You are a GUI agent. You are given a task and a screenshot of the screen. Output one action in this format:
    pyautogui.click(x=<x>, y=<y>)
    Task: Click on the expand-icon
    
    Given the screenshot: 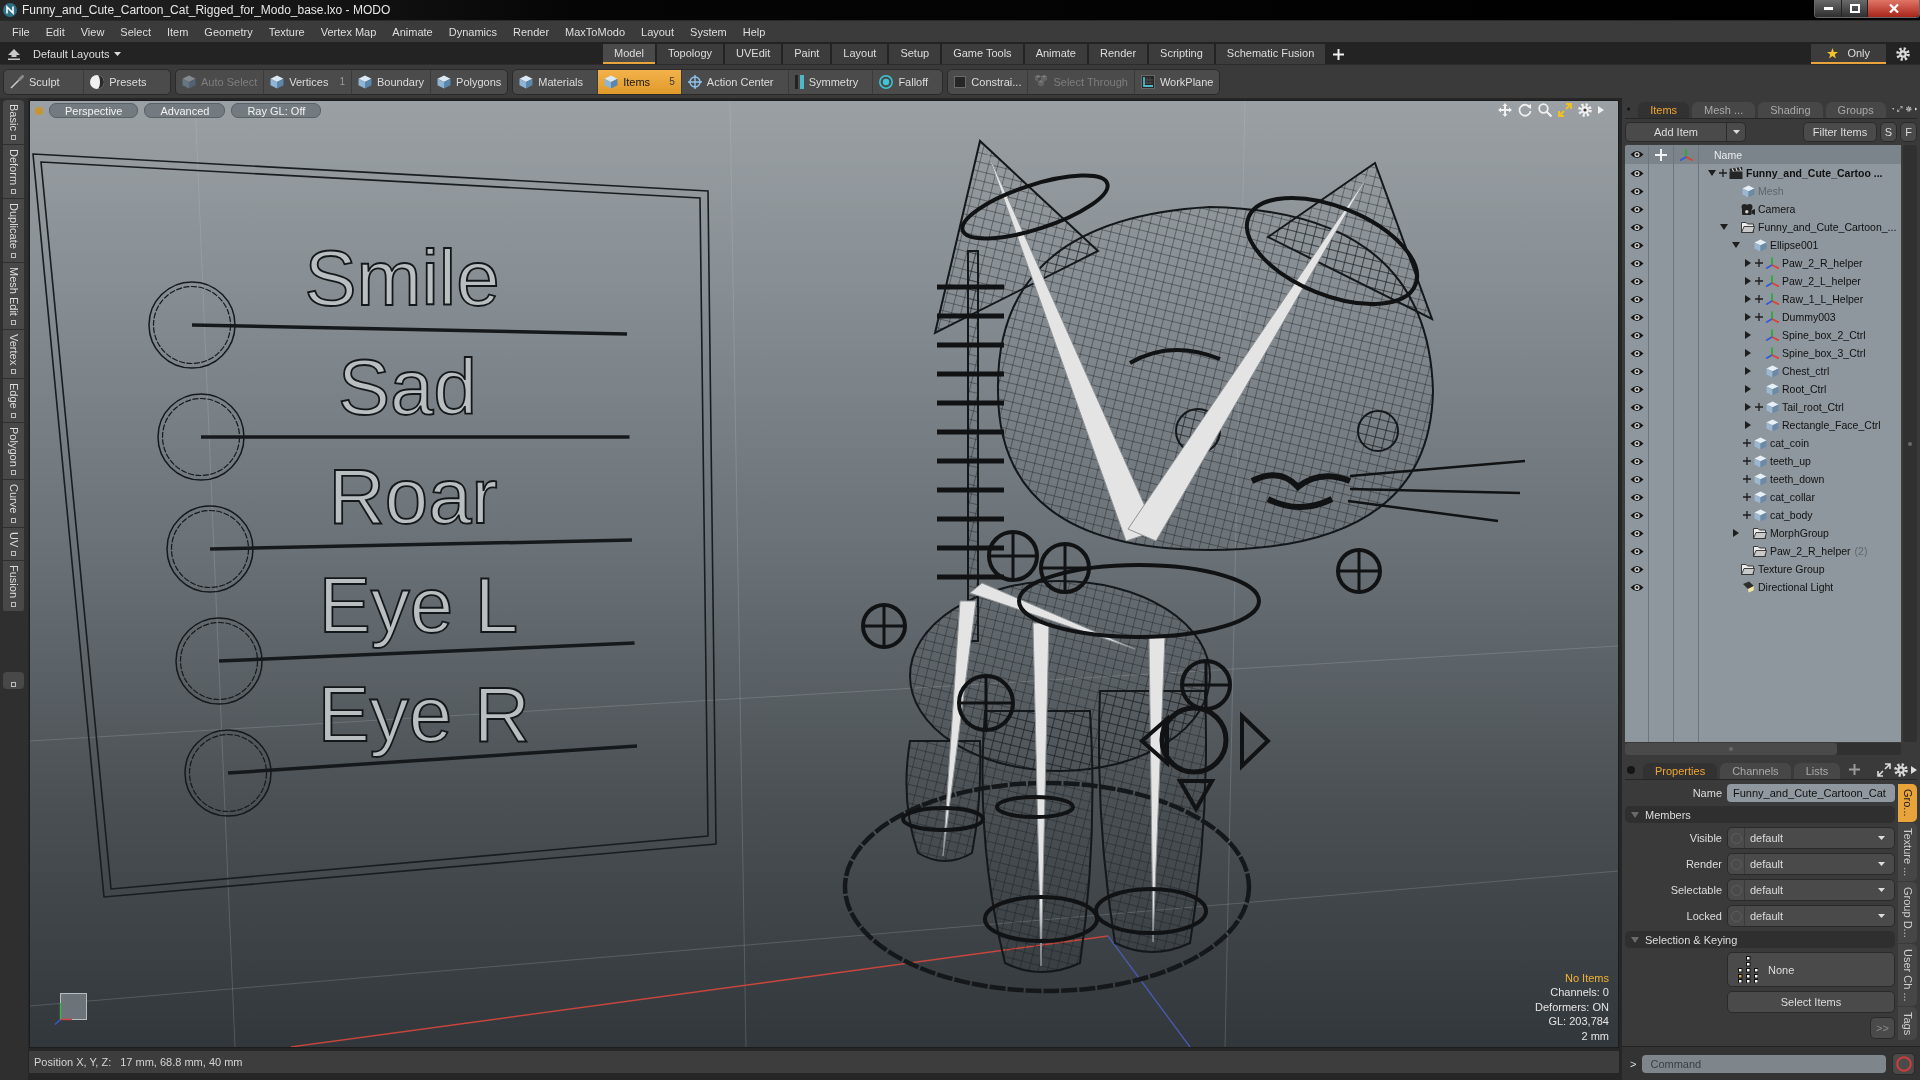 What is the action you would take?
    pyautogui.click(x=1884, y=769)
    